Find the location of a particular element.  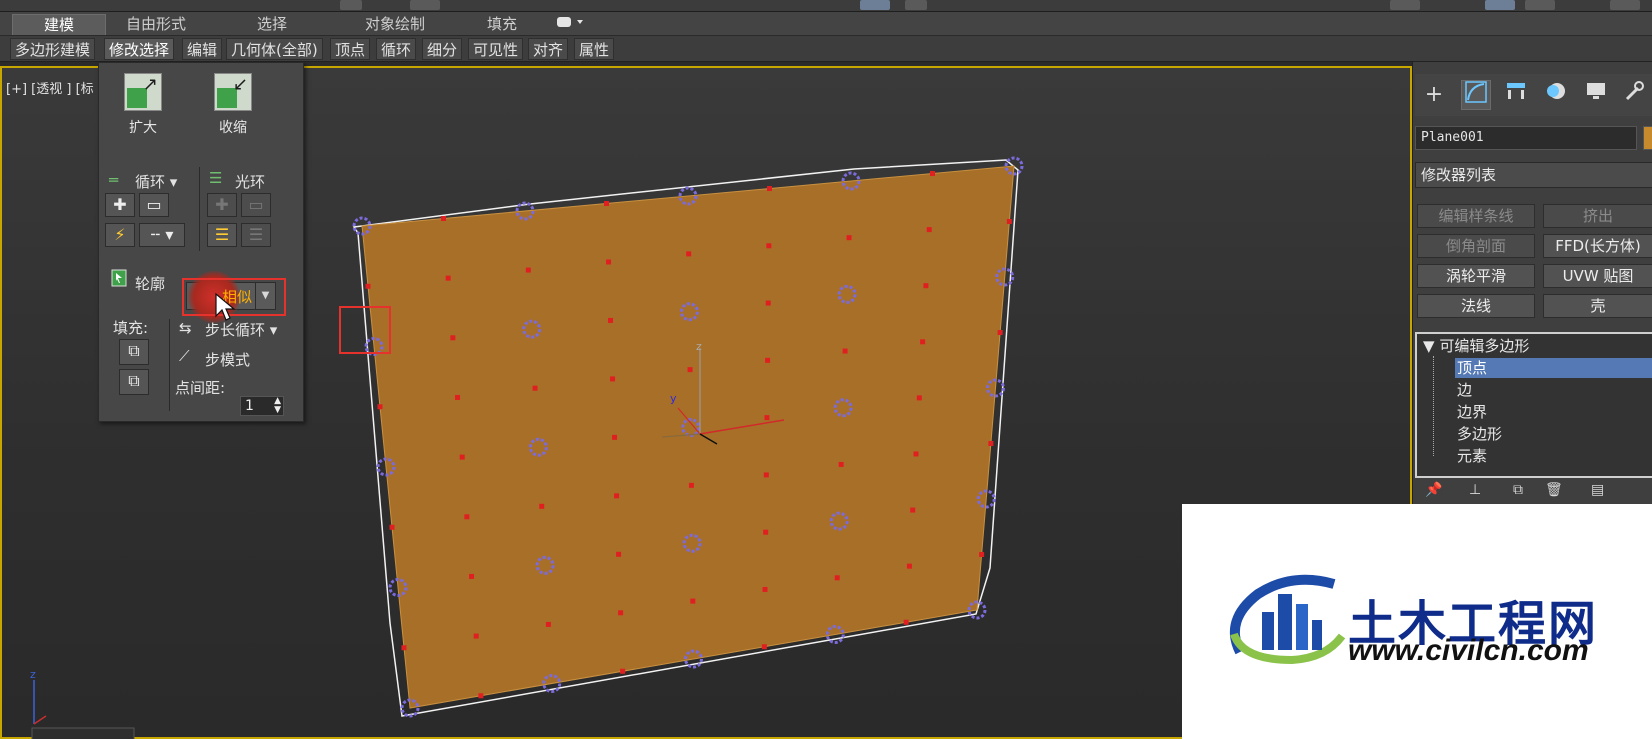

tab-freeform: 自由形式 is located at coordinates (156, 24).